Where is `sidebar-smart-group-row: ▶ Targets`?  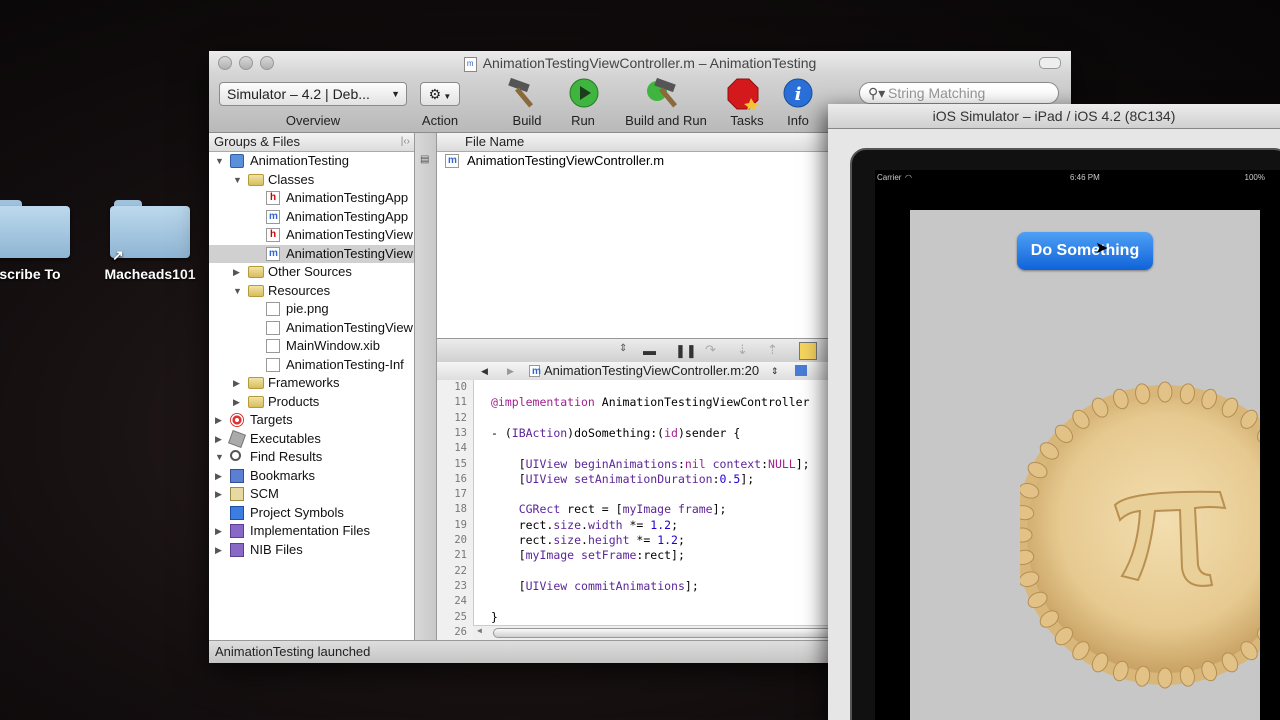 sidebar-smart-group-row: ▶ Targets is located at coordinates (311, 420).